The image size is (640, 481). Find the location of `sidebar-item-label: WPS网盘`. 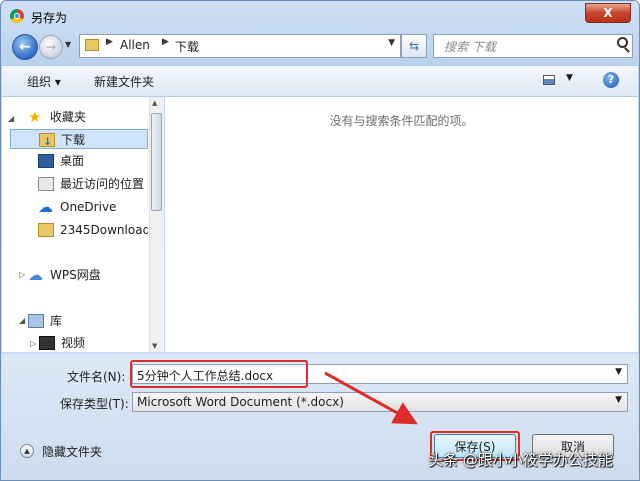

sidebar-item-label: WPS网盘 is located at coordinates (75, 275).